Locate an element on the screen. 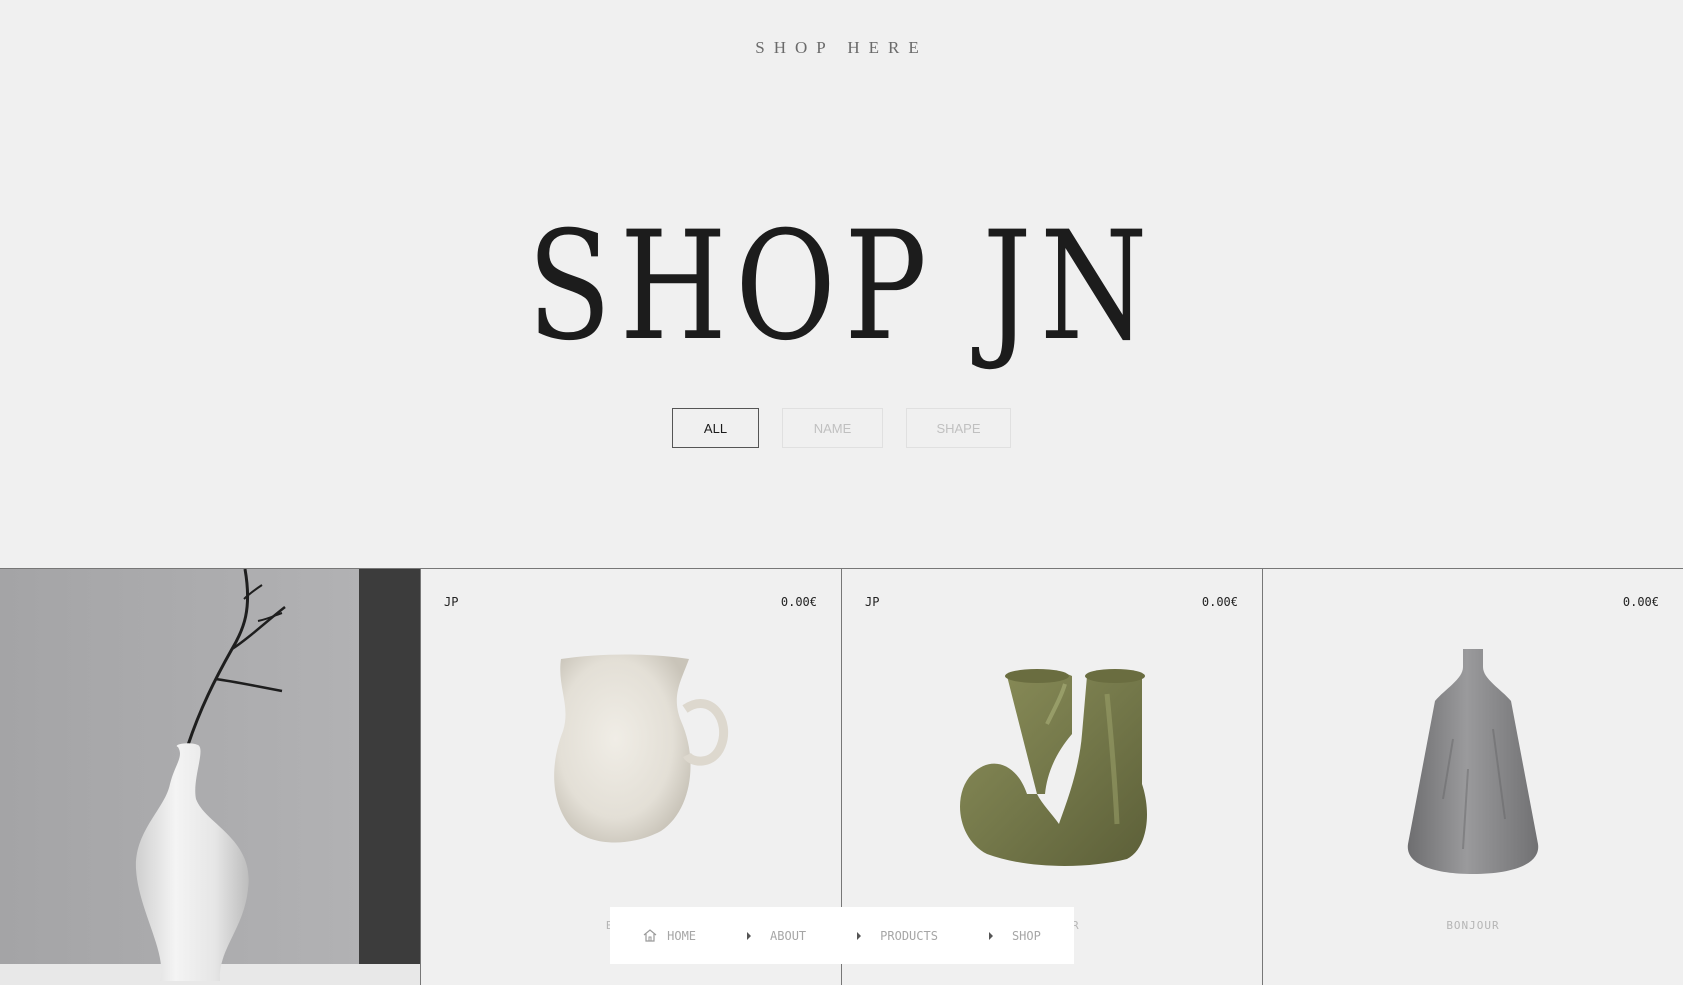 Image resolution: width=1683 pixels, height=985 pixels. nav-item-home: HOME is located at coordinates (669, 936).